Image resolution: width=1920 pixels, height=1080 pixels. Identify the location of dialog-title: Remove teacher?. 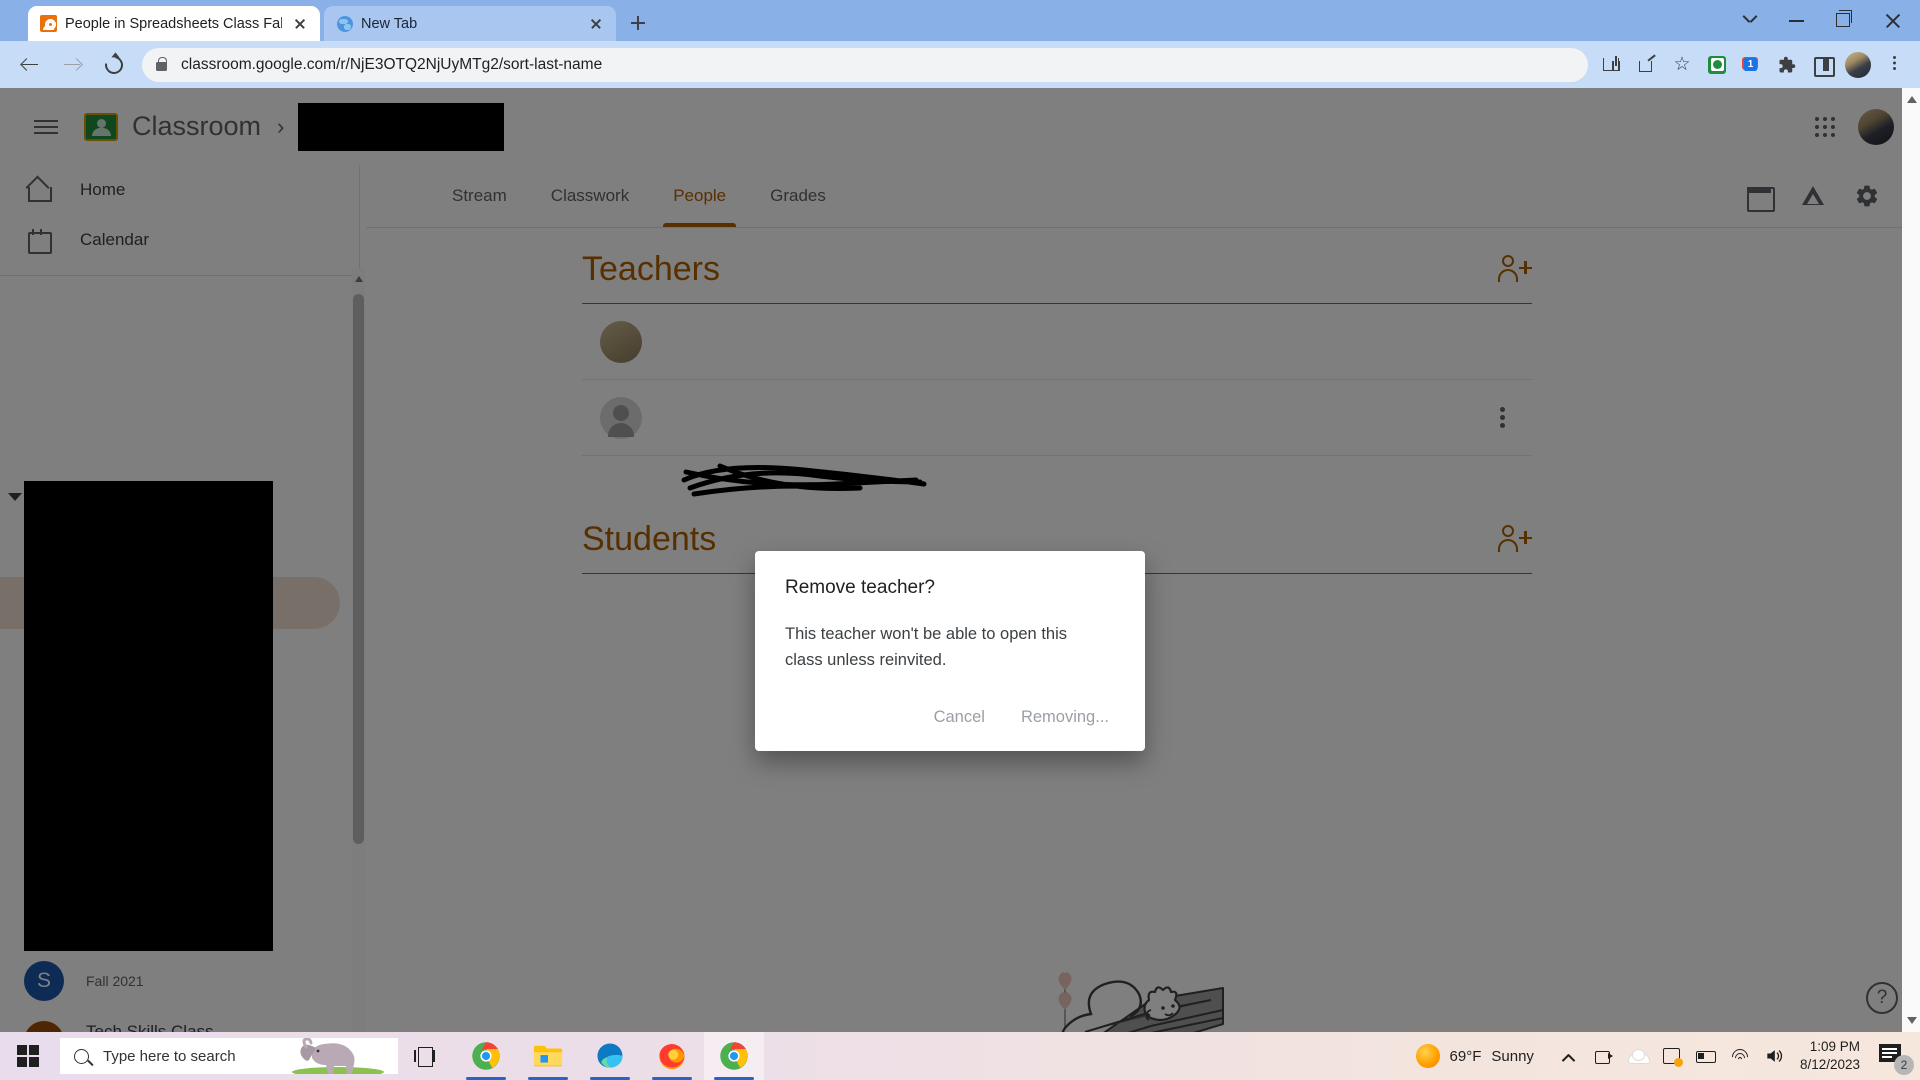
(860, 587).